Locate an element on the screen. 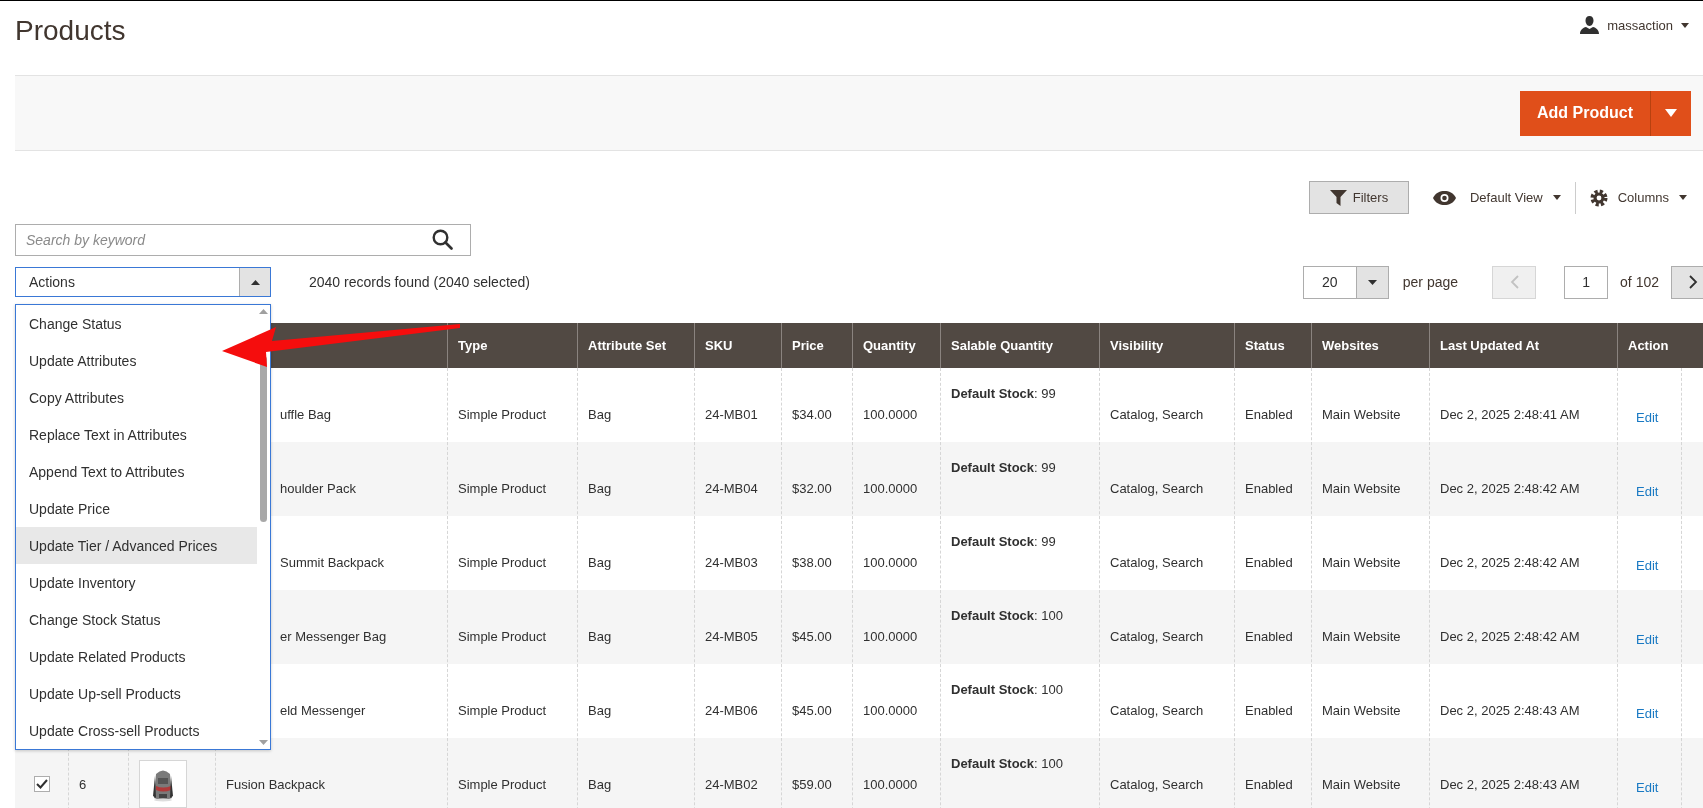 The width and height of the screenshot is (1703, 808). table-cell: $38.00 is located at coordinates (812, 562).